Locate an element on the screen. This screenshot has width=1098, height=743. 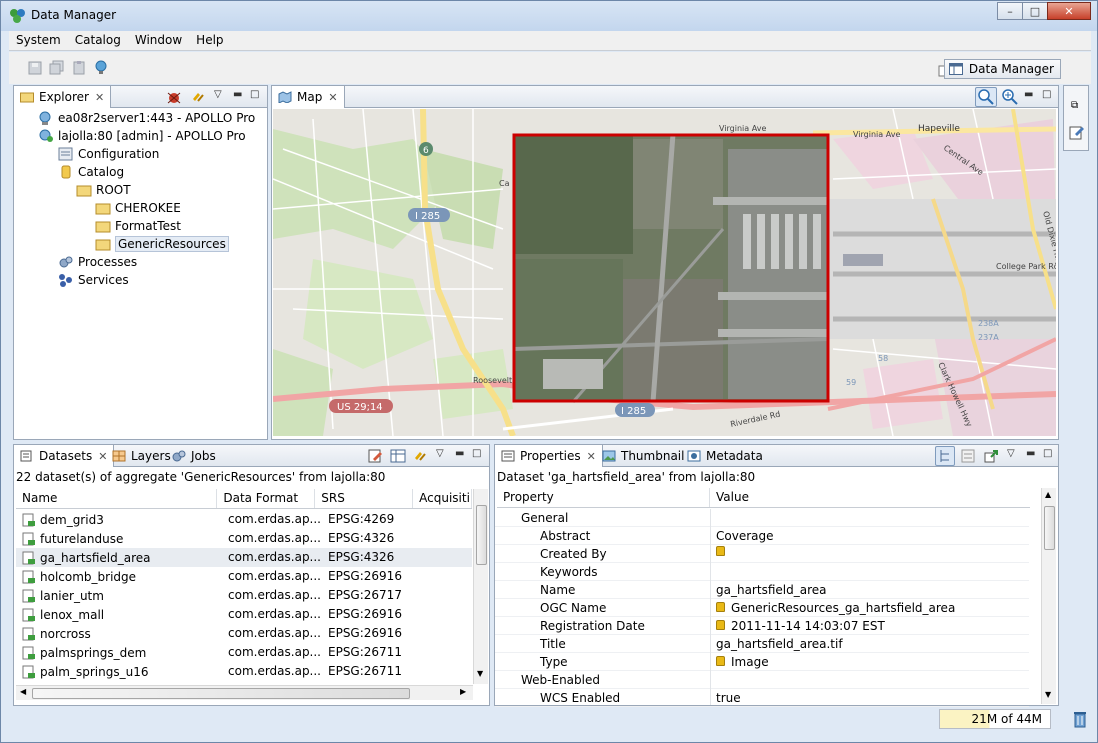
connect-server-icon is located at coordinates (101, 68).